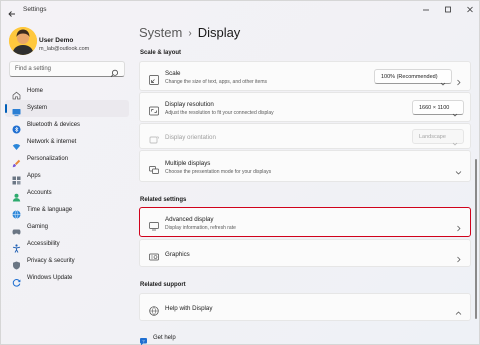  Describe the element at coordinates (16, 93) in the screenshot. I see `home-icon` at that location.